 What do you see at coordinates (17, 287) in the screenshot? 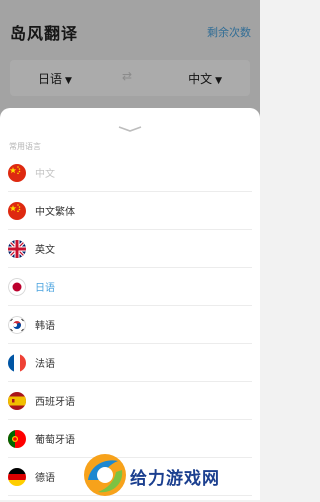
I see `flag-japan-icon` at bounding box center [17, 287].